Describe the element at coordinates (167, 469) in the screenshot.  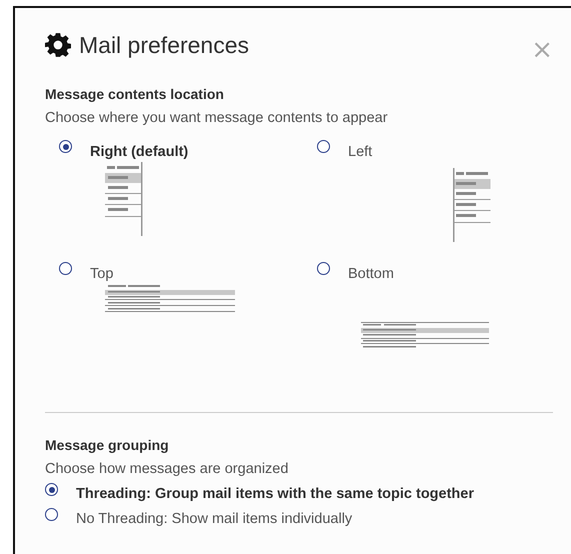
I see `section-description: Choose how messages are organized` at that location.